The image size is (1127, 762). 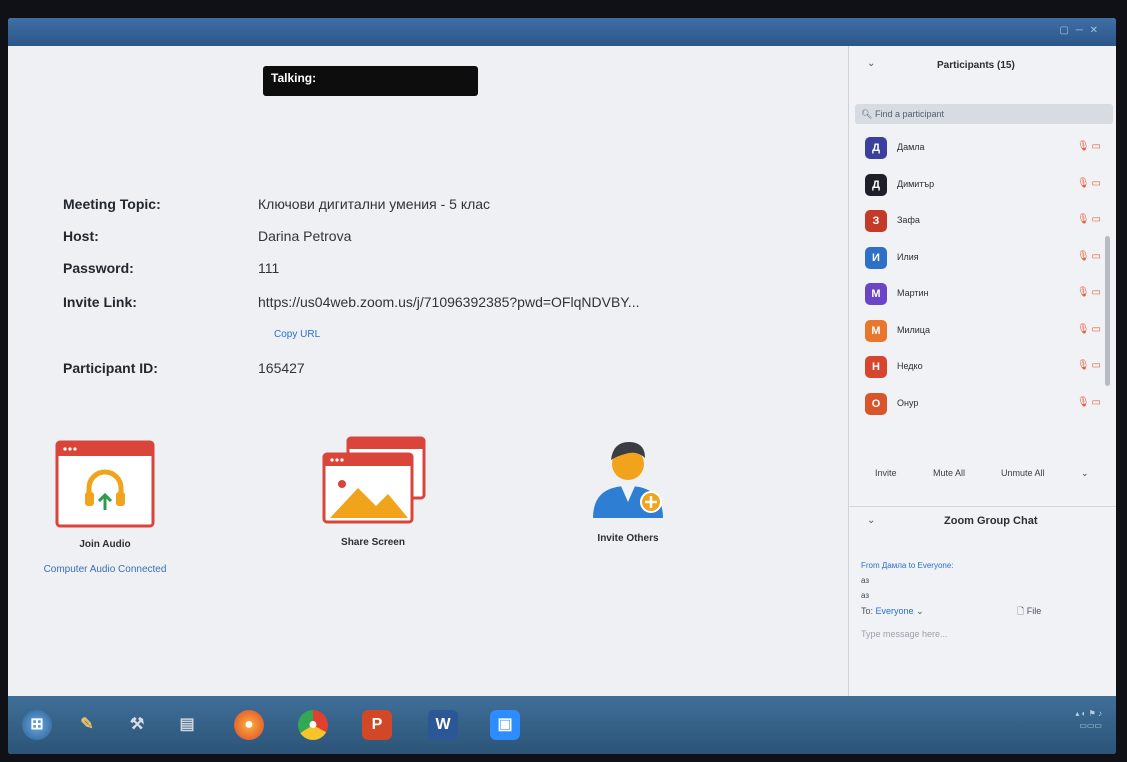 I want to click on search-icon: 🔍︎, so click(x=867, y=114).